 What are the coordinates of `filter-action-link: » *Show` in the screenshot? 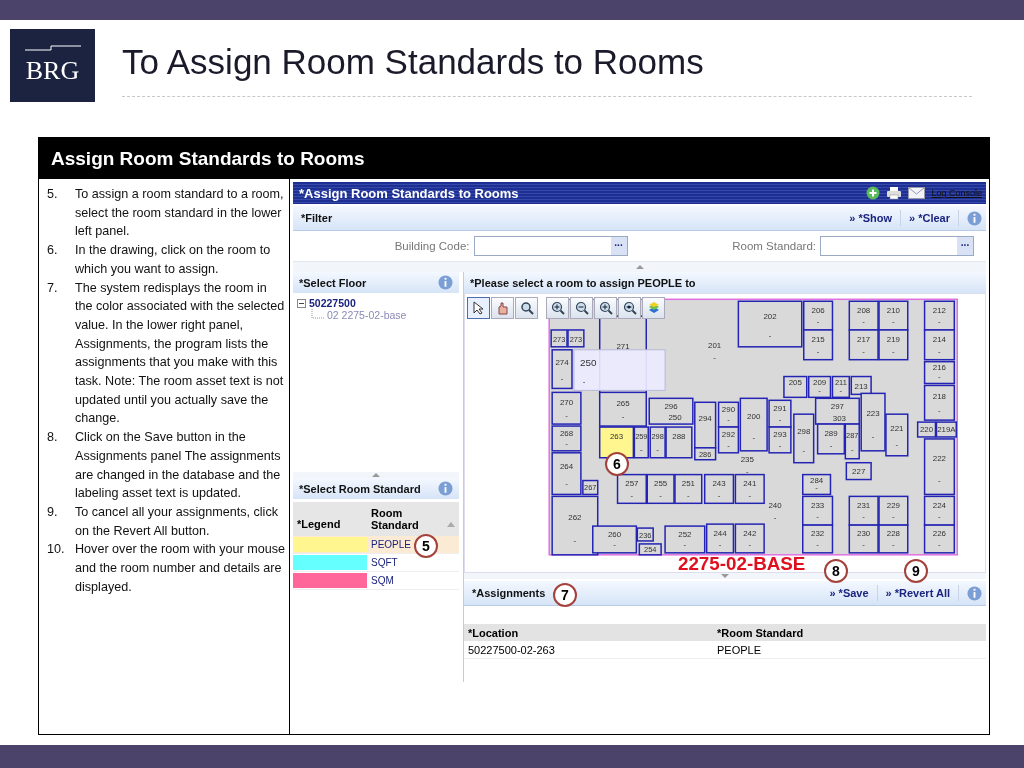 It's located at (870, 218).